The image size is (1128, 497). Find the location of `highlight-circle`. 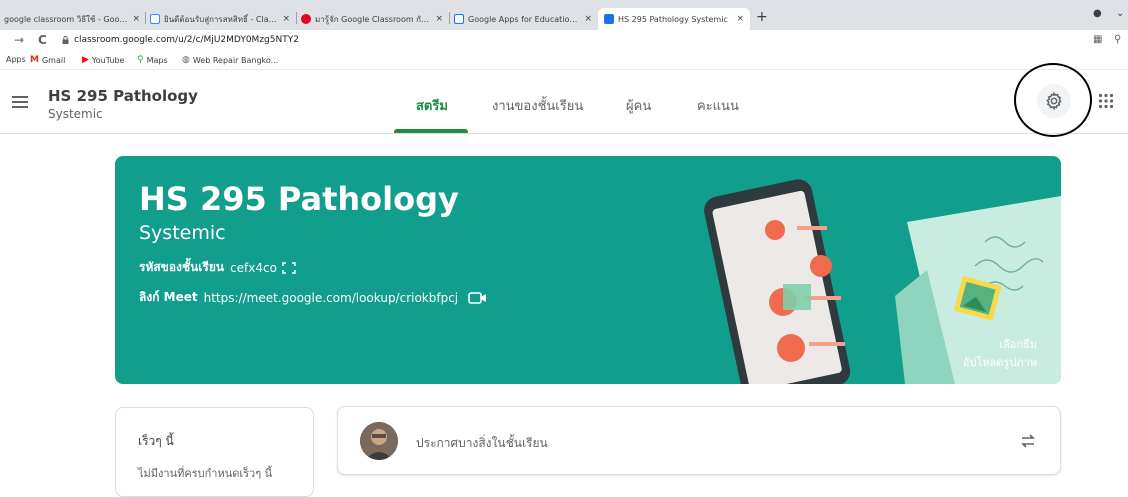

highlight-circle is located at coordinates (1053, 100).